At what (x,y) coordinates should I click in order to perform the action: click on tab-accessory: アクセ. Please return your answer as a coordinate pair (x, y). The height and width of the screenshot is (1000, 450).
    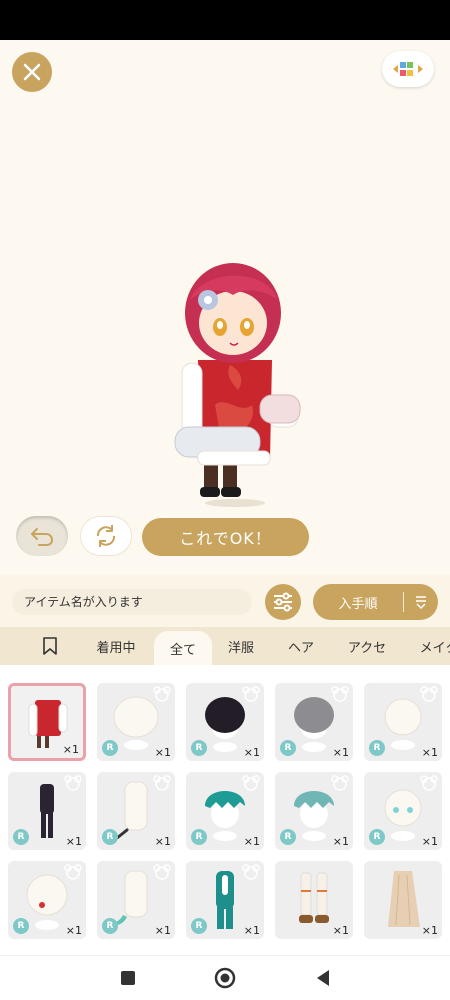
    Looking at the image, I should click on (367, 646).